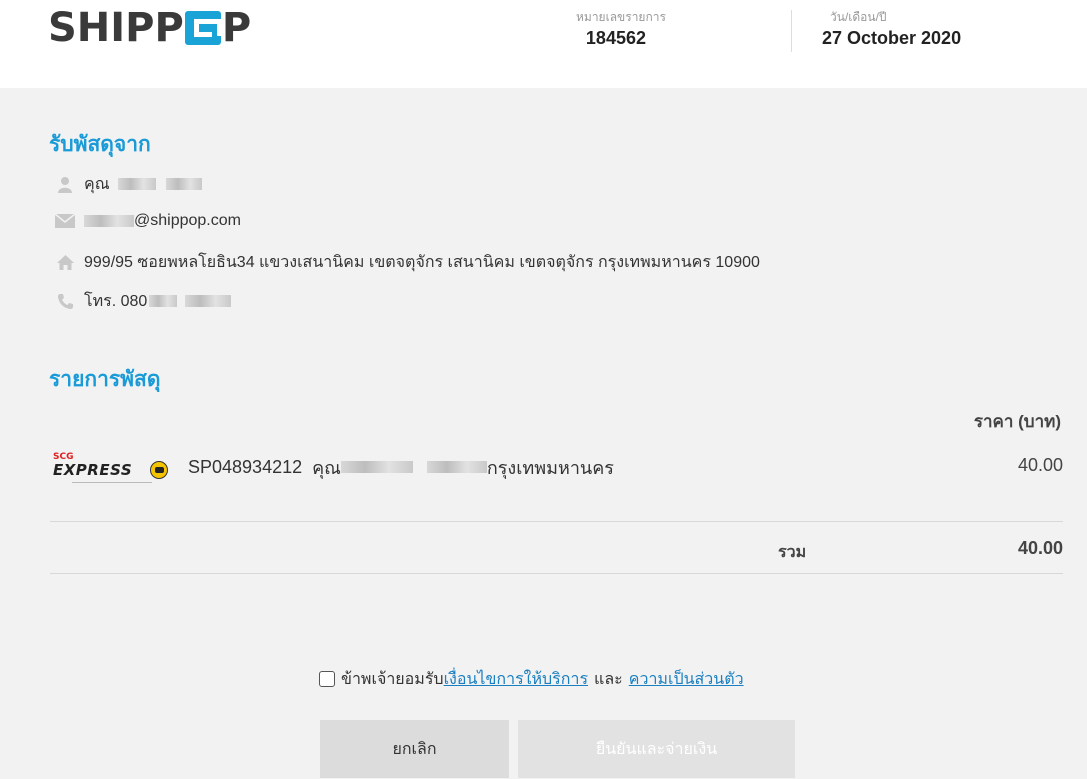  What do you see at coordinates (686, 679) in the screenshot?
I see `privacy-link: ความเป็นส่วนตัว` at bounding box center [686, 679].